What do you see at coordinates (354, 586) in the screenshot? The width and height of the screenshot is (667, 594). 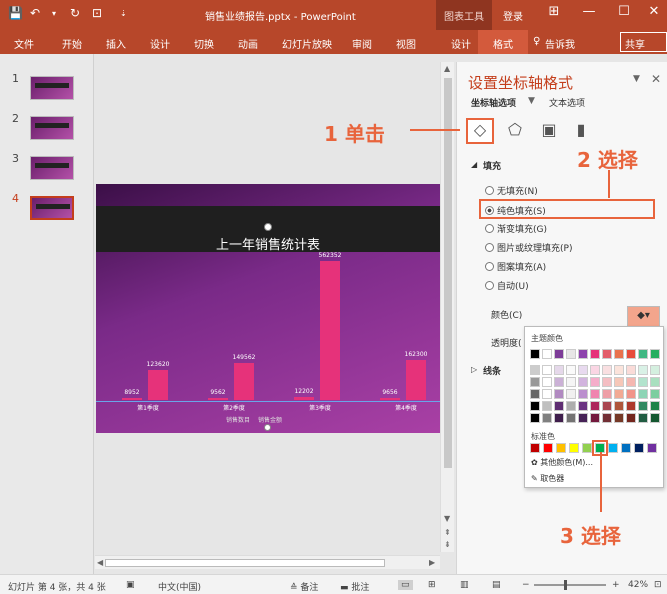 I see `comments-button: ▬ 批注` at bounding box center [354, 586].